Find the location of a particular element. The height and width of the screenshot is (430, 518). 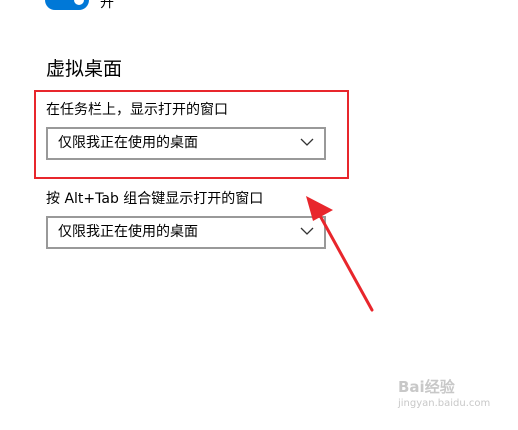

annotation-arrow-icon is located at coordinates (340, 254).